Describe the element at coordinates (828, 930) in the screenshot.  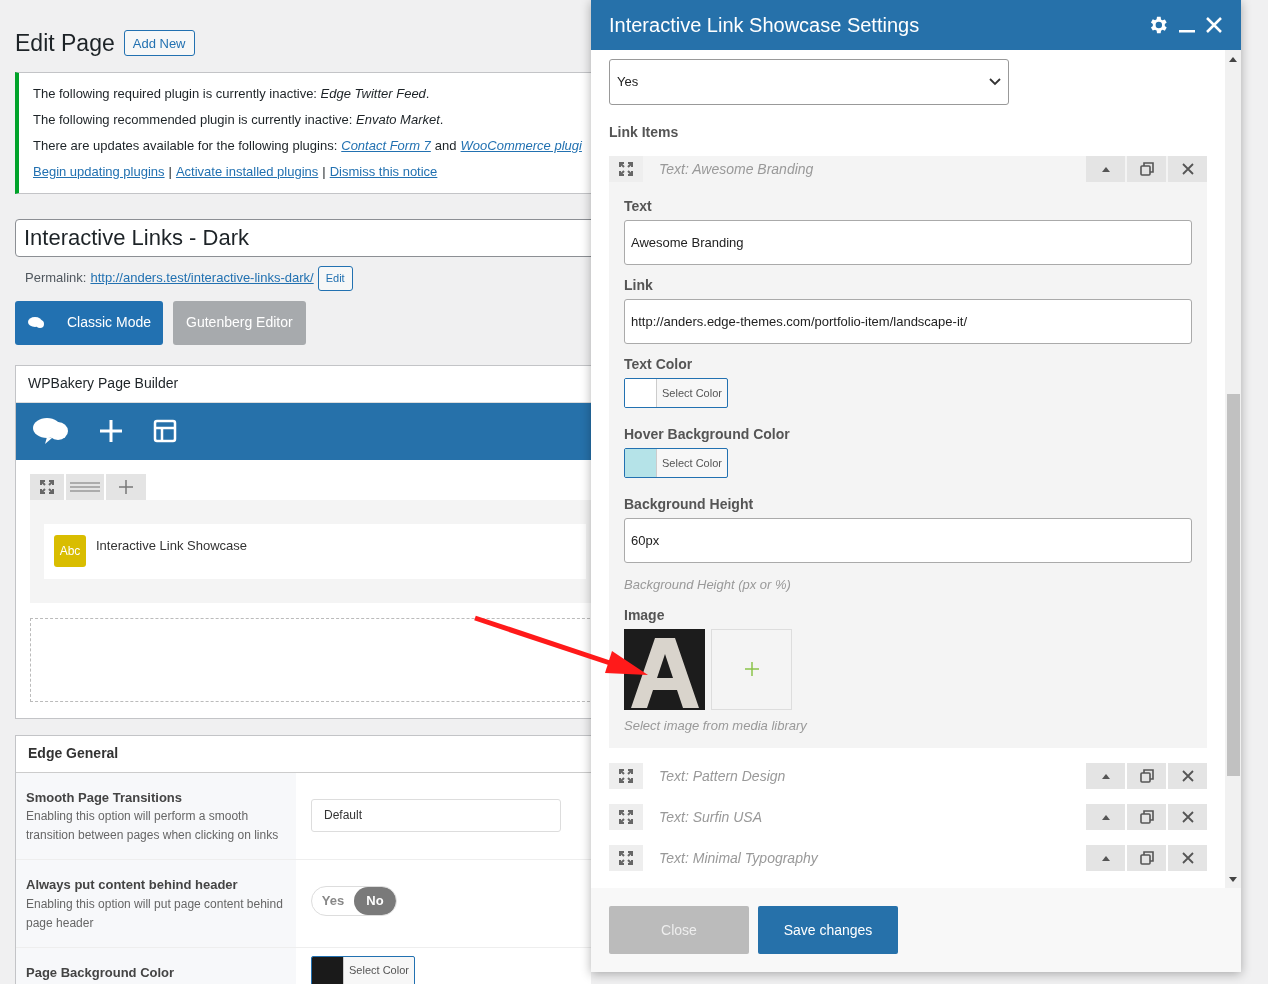
I see `save-button: Save changes` at that location.